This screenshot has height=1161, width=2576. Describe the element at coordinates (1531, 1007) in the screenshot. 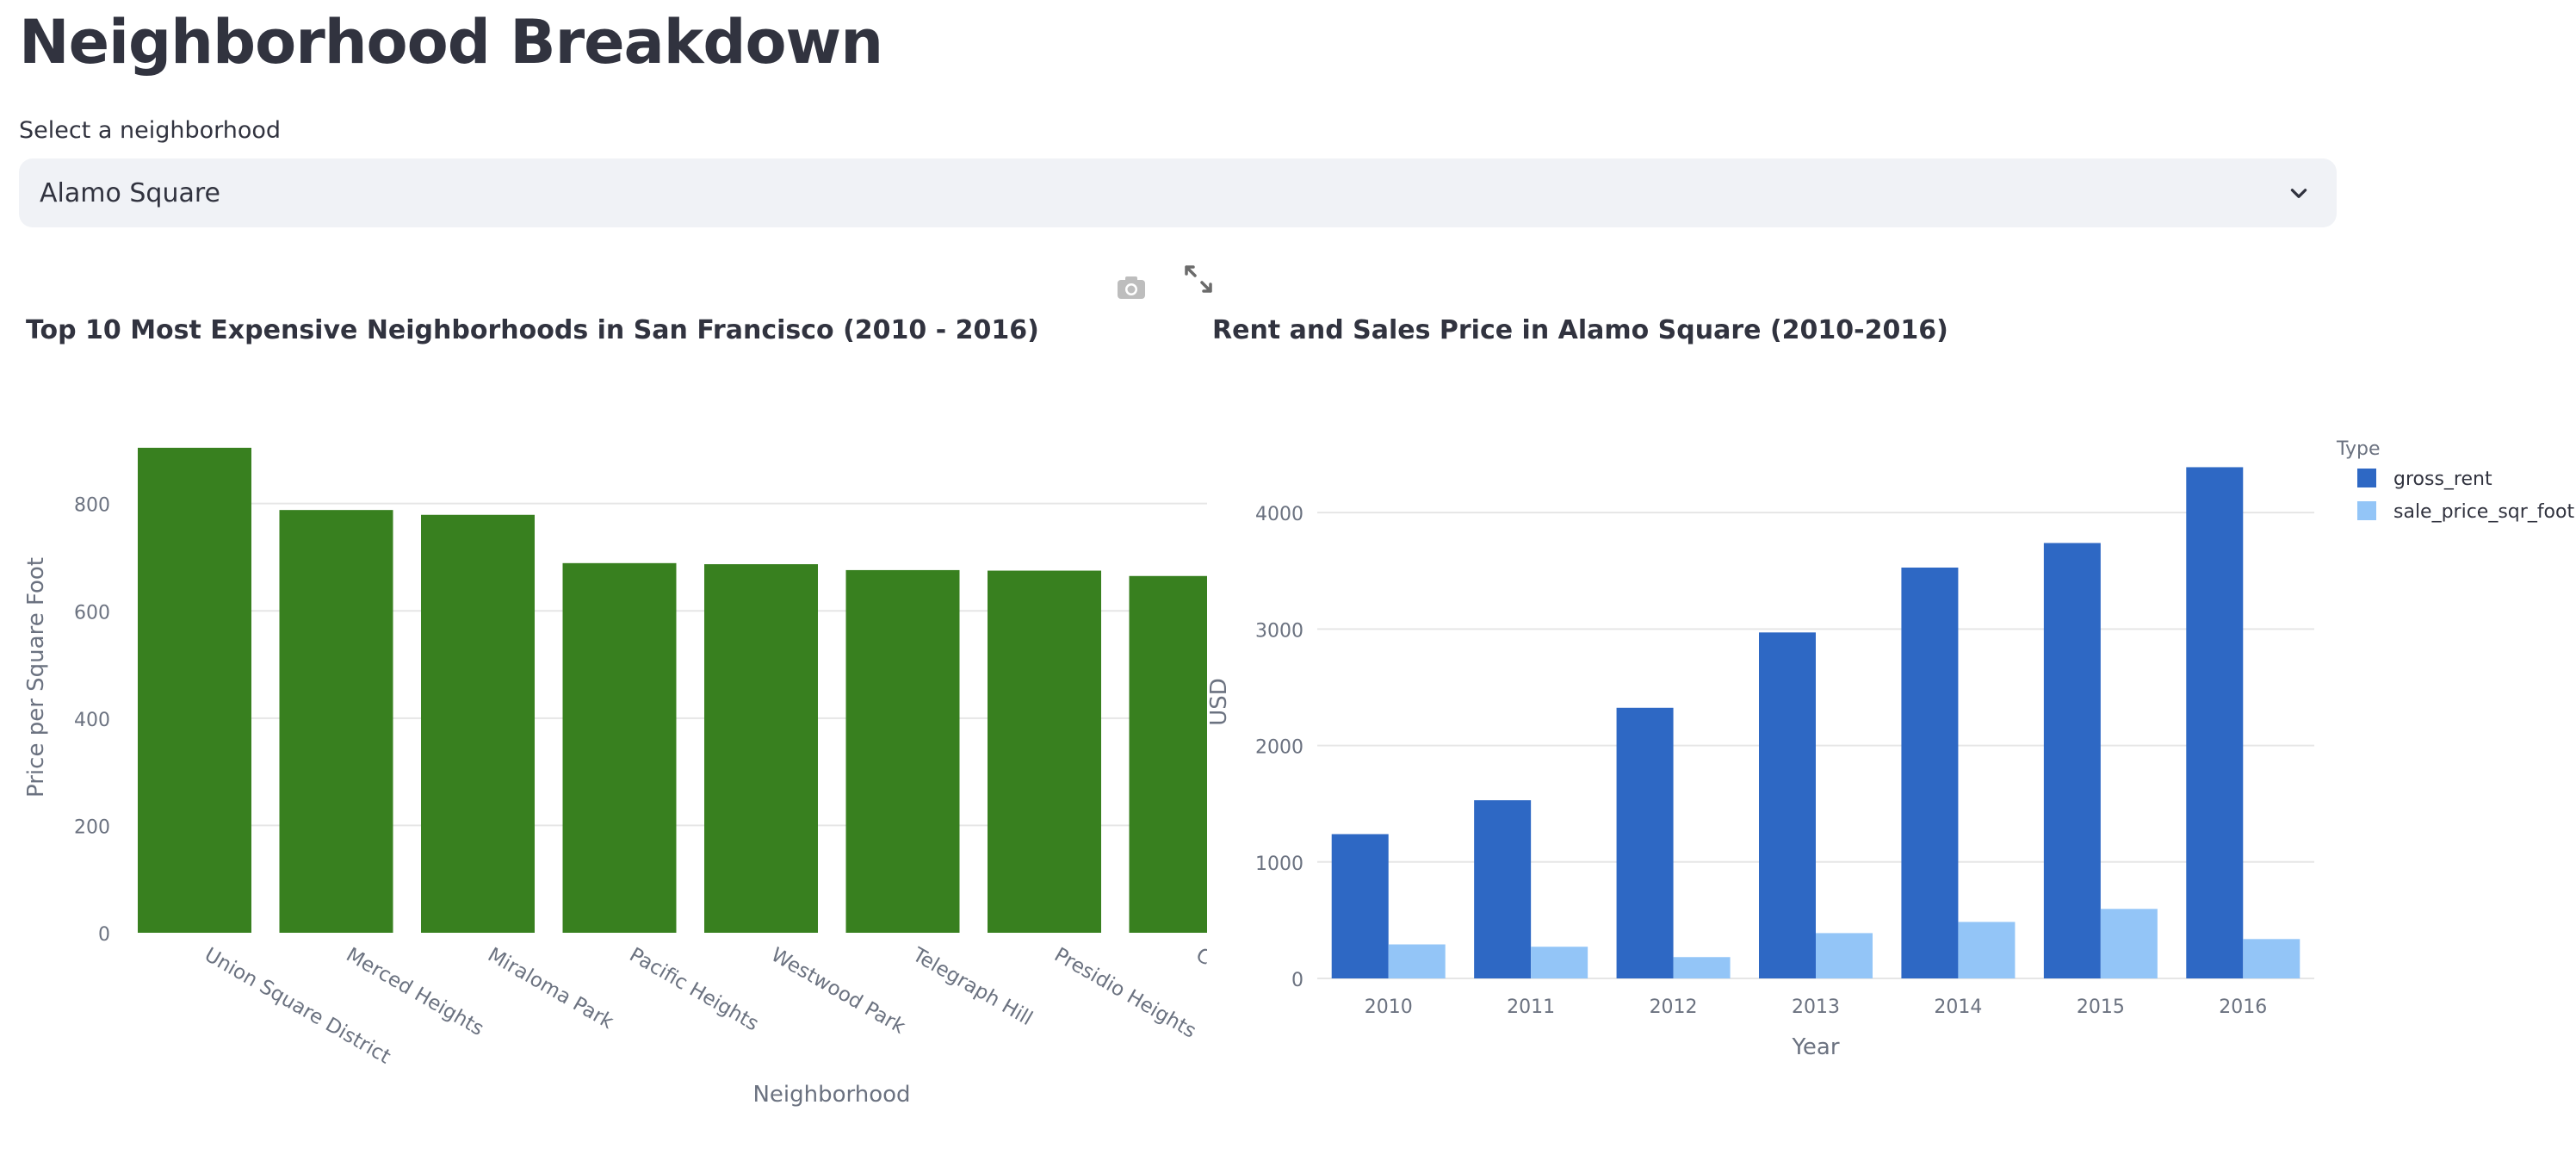

I see `chart2-xtick-label: 2011` at that location.